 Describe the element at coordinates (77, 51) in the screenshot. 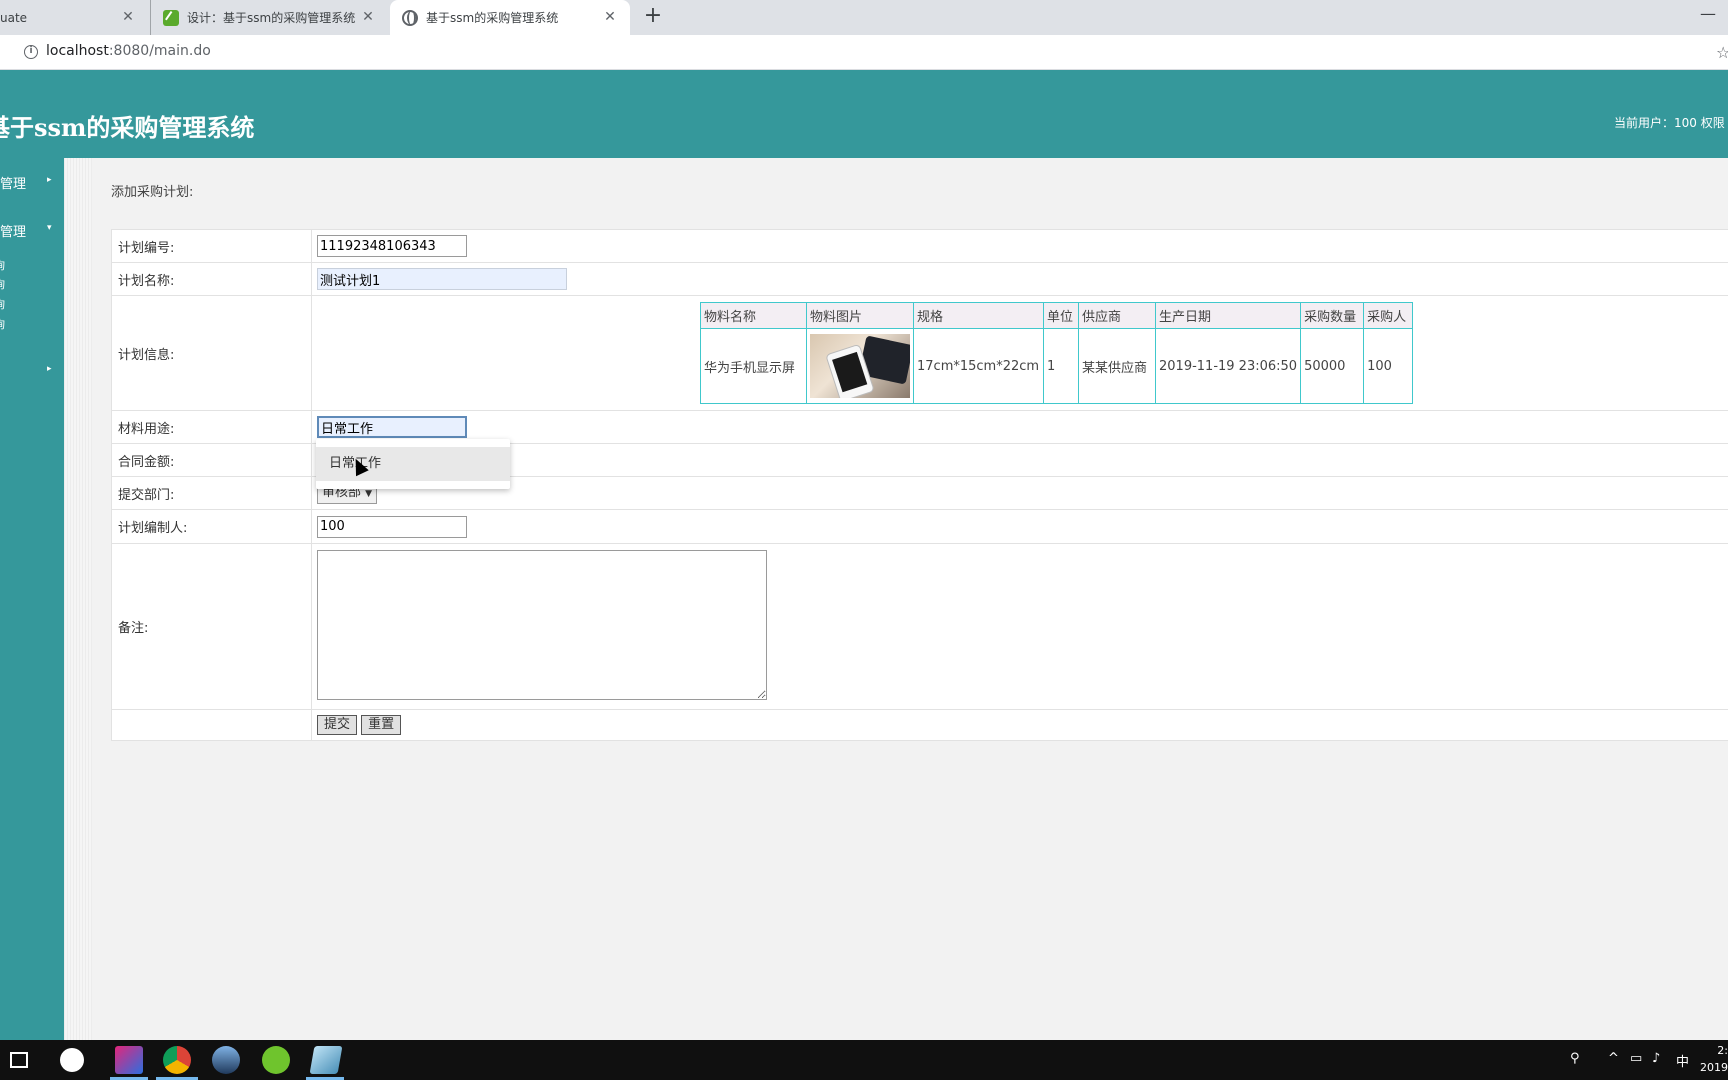

I see `url-host: localhost` at that location.